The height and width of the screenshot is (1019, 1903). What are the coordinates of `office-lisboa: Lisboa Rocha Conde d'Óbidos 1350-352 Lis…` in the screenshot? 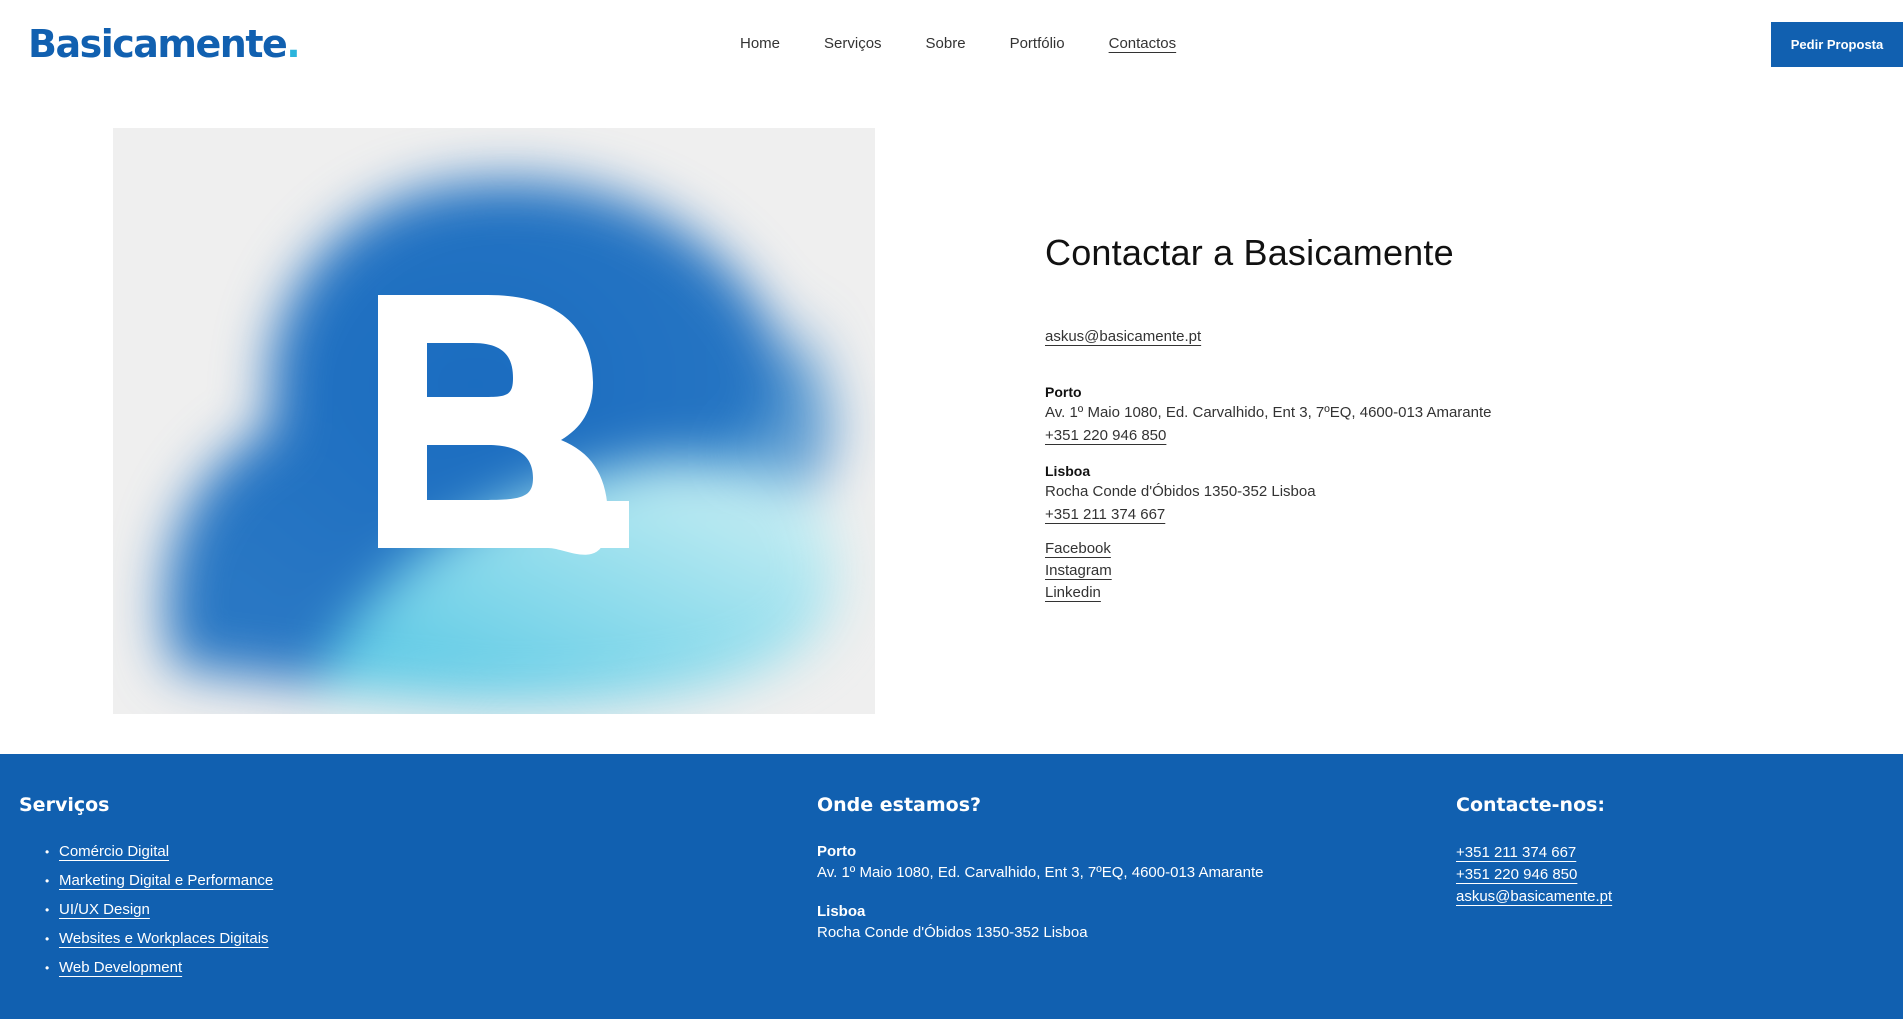 It's located at (1355, 493).